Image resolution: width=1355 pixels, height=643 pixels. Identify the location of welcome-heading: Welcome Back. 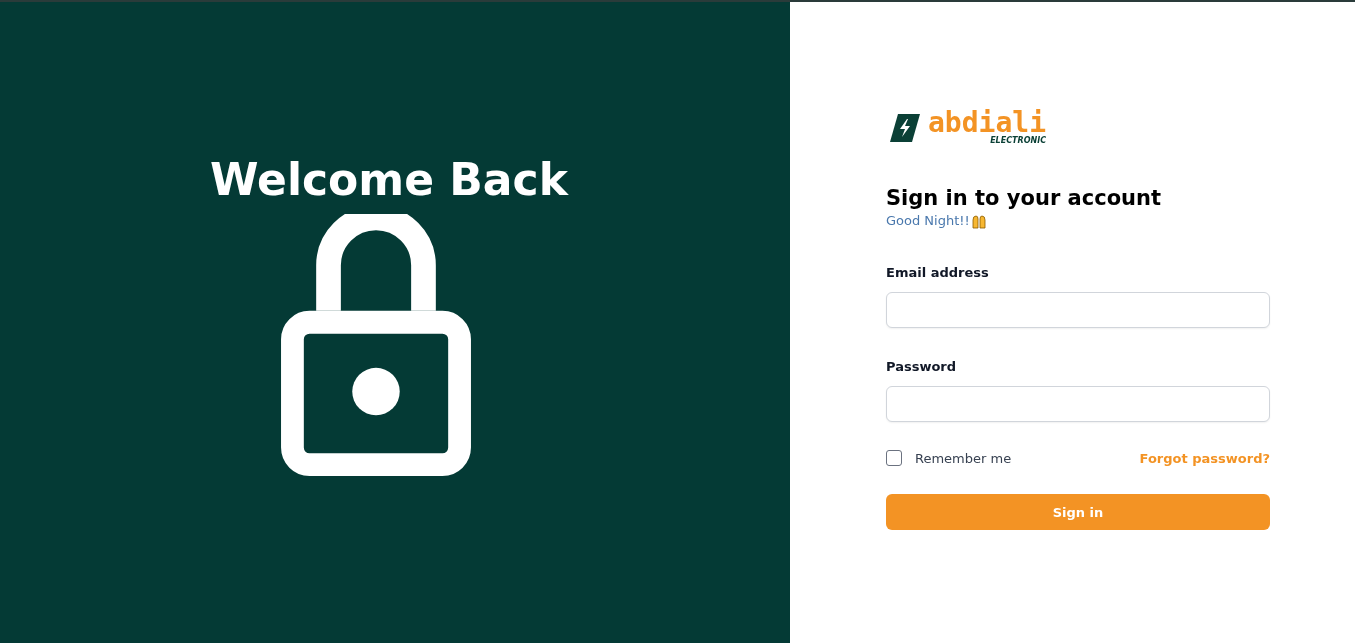
(389, 180).